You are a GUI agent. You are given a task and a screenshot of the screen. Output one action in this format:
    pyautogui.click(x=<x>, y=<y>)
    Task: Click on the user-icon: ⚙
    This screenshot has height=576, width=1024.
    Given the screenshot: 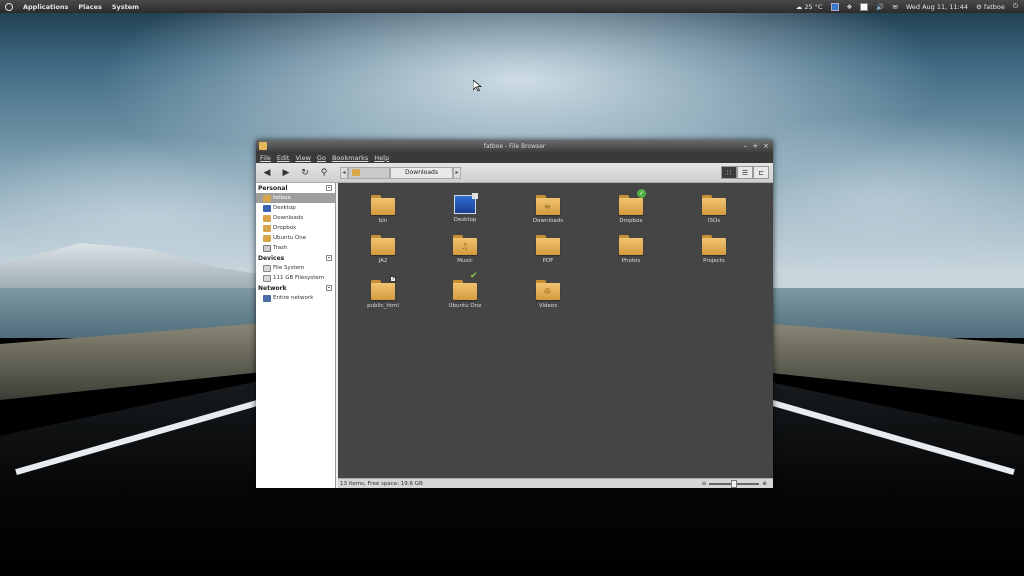 What is the action you would take?
    pyautogui.click(x=979, y=6)
    